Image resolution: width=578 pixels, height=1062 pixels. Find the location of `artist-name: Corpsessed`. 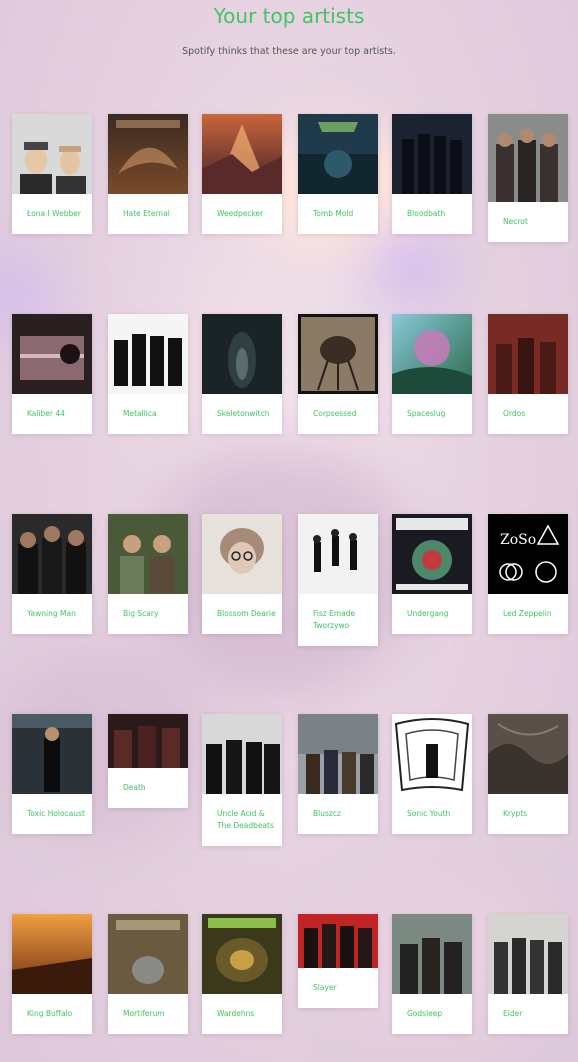

artist-name: Corpsessed is located at coordinates (338, 414).